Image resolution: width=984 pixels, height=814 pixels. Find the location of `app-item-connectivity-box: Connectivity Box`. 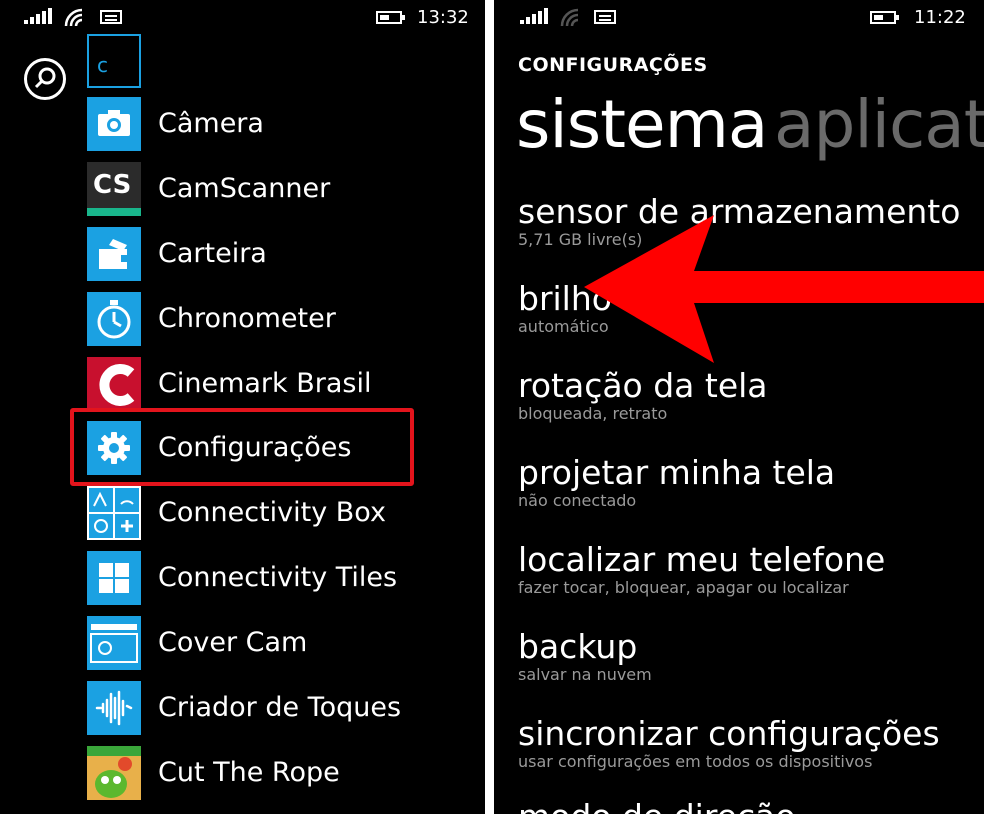

app-item-connectivity-box: Connectivity Box is located at coordinates (277, 513).